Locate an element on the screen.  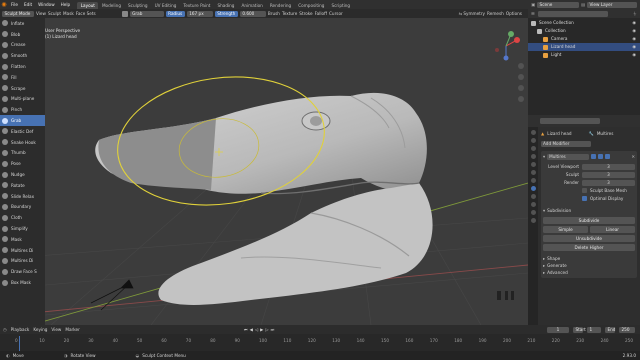
pan-hand-icon is located at coordinates (521, 77).